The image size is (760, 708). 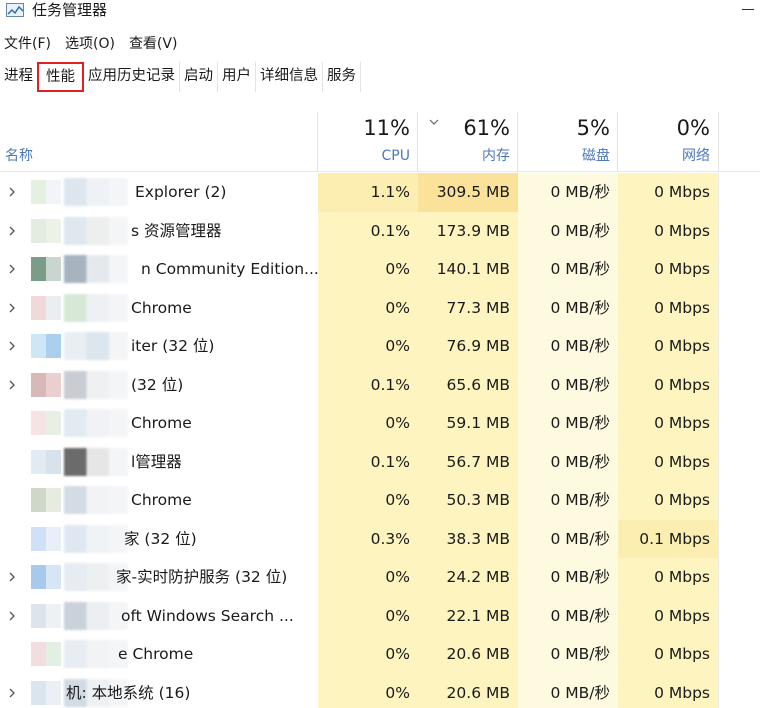 I want to click on process-row: 机: 本地系统 (16) 0% 20.6 MB 0 MB/秒 0 Mbps, so click(x=380, y=690).